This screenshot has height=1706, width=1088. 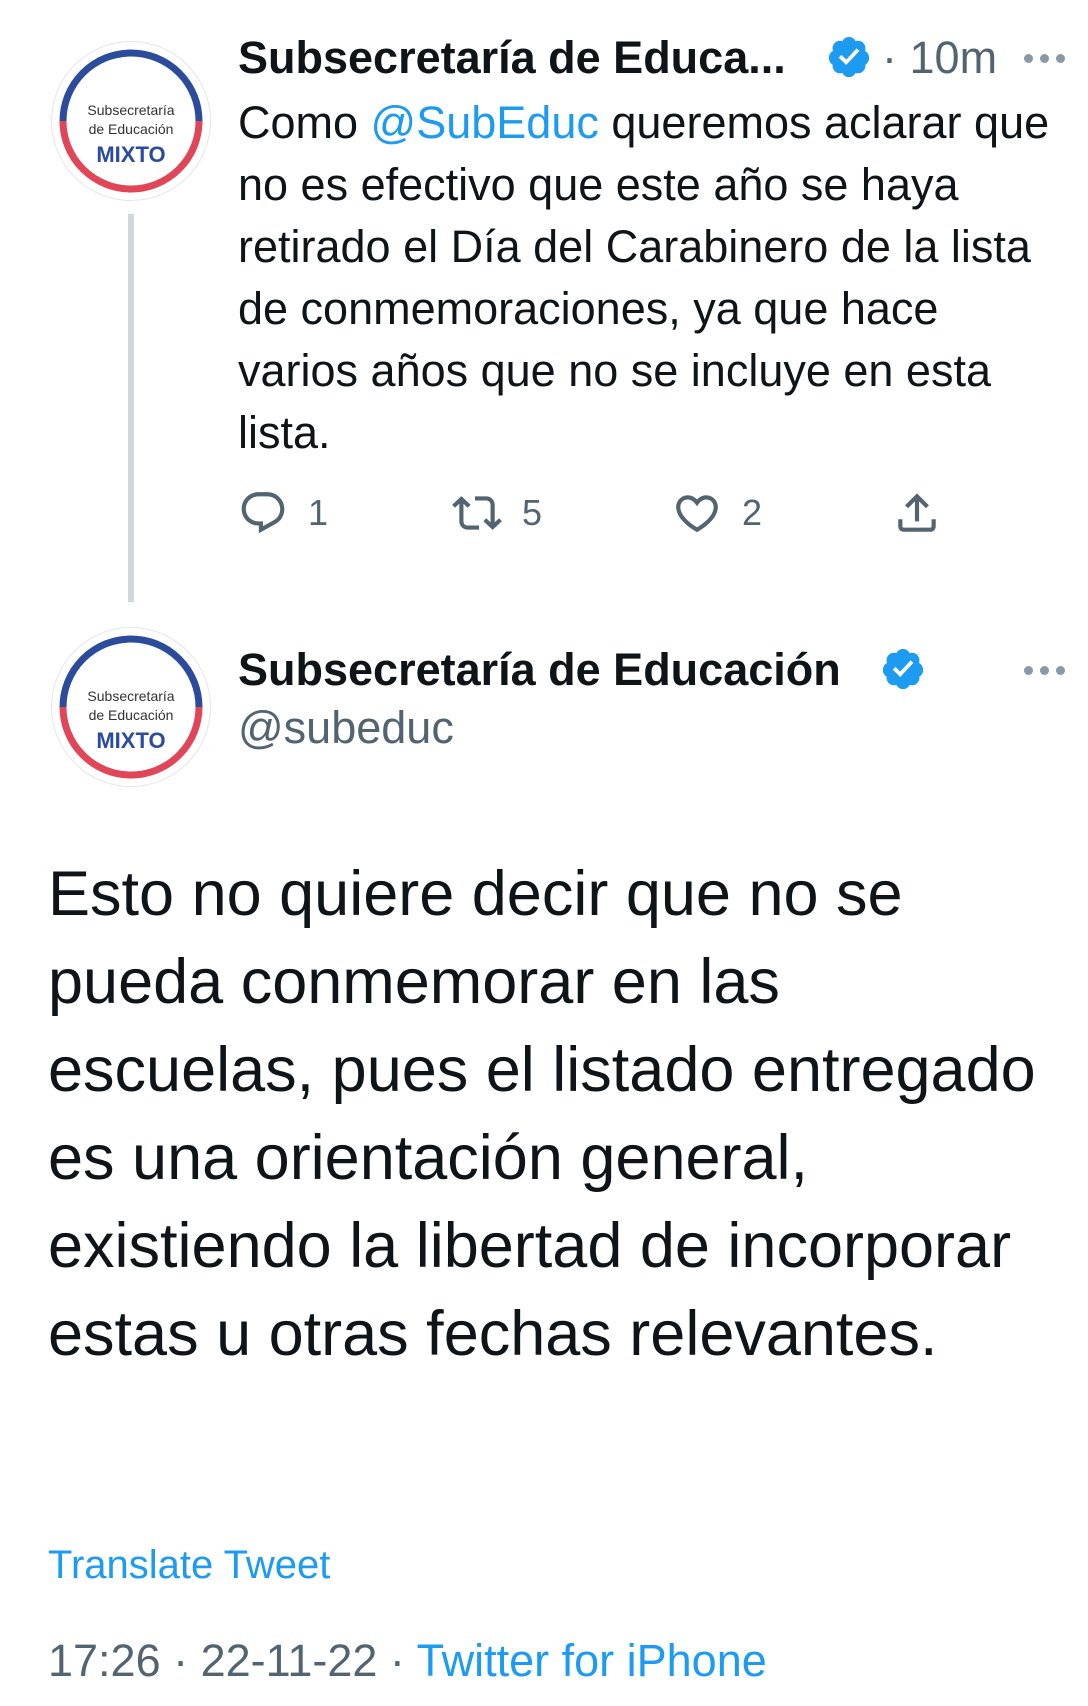 I want to click on text-segment: Como, so click(x=304, y=122).